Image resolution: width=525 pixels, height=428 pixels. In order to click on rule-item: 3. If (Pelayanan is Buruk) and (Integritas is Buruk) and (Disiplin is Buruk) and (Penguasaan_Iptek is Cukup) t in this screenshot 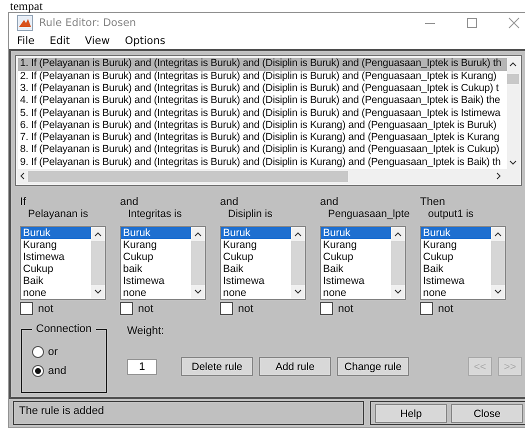, I will do `click(262, 89)`.